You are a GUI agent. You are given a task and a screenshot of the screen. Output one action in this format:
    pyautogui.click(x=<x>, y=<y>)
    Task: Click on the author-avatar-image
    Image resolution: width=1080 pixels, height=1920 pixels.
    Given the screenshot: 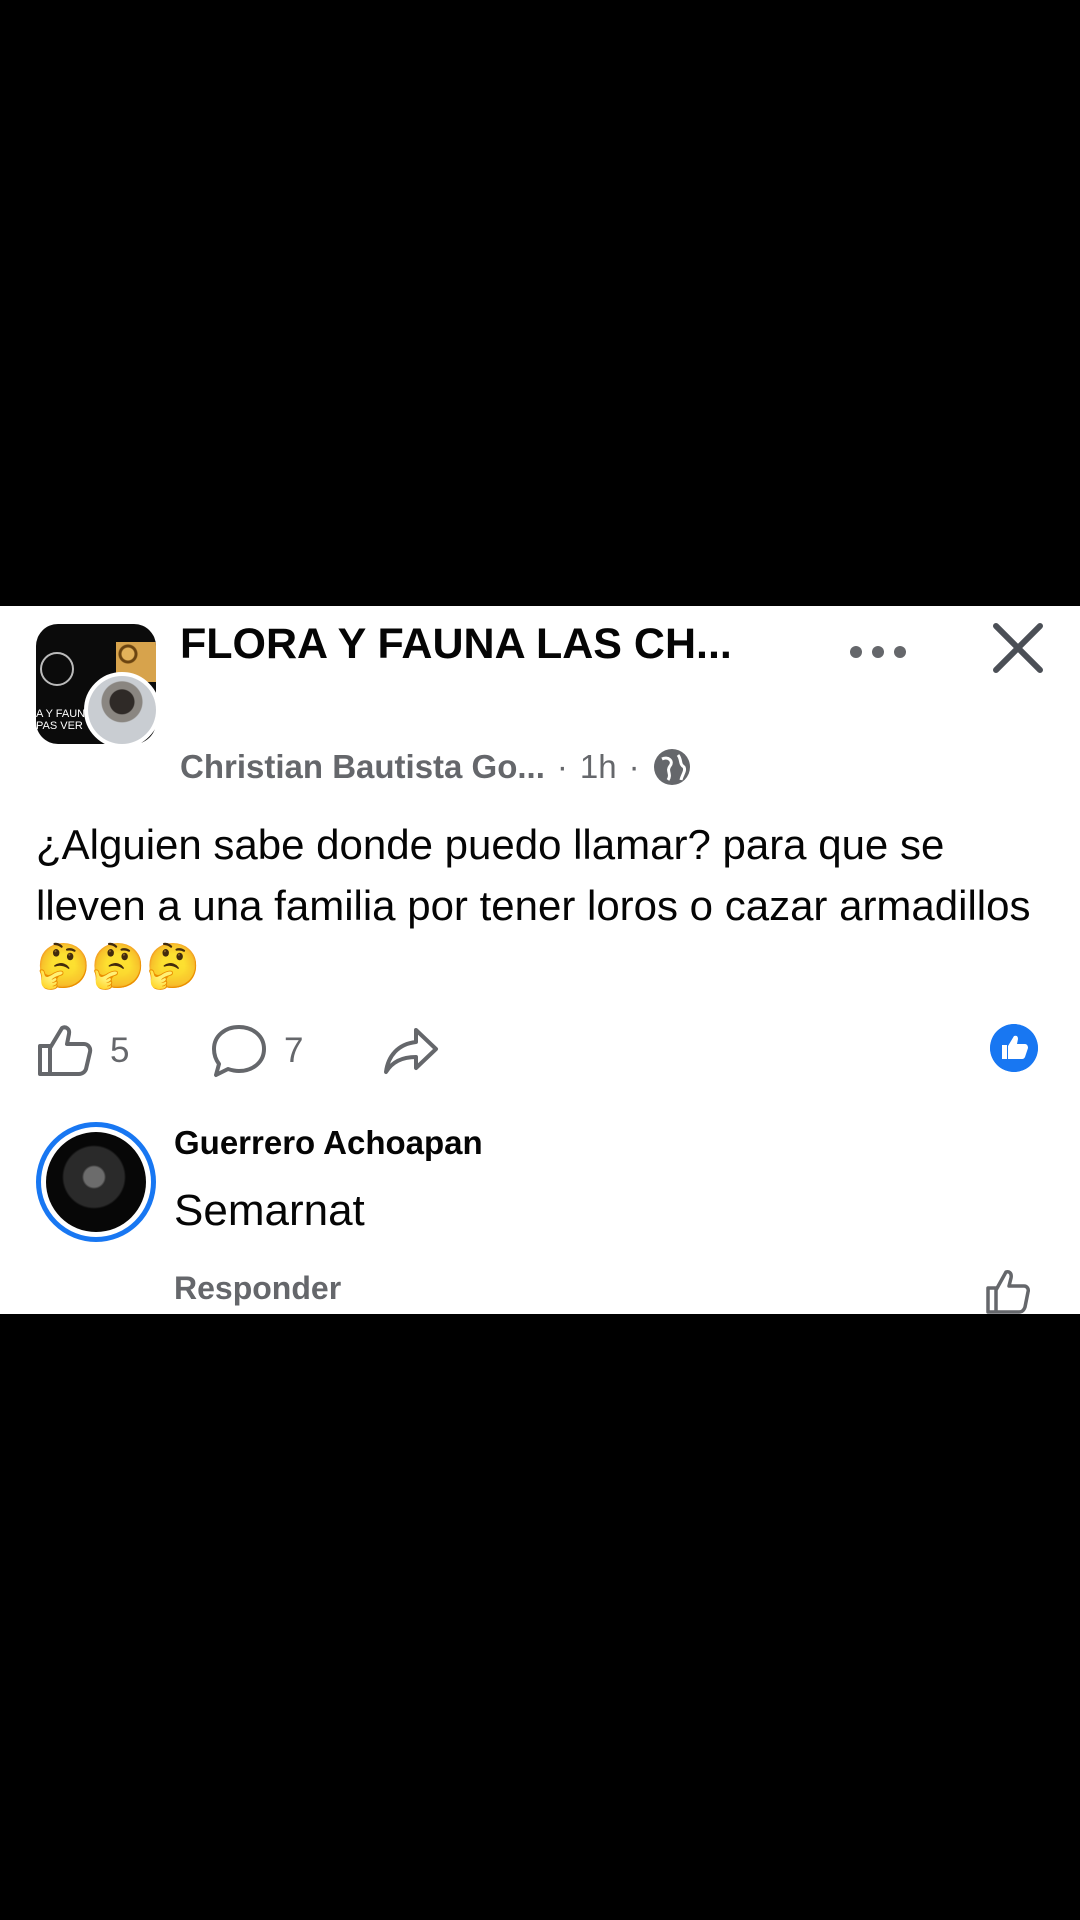 What is the action you would take?
    pyautogui.click(x=122, y=710)
    